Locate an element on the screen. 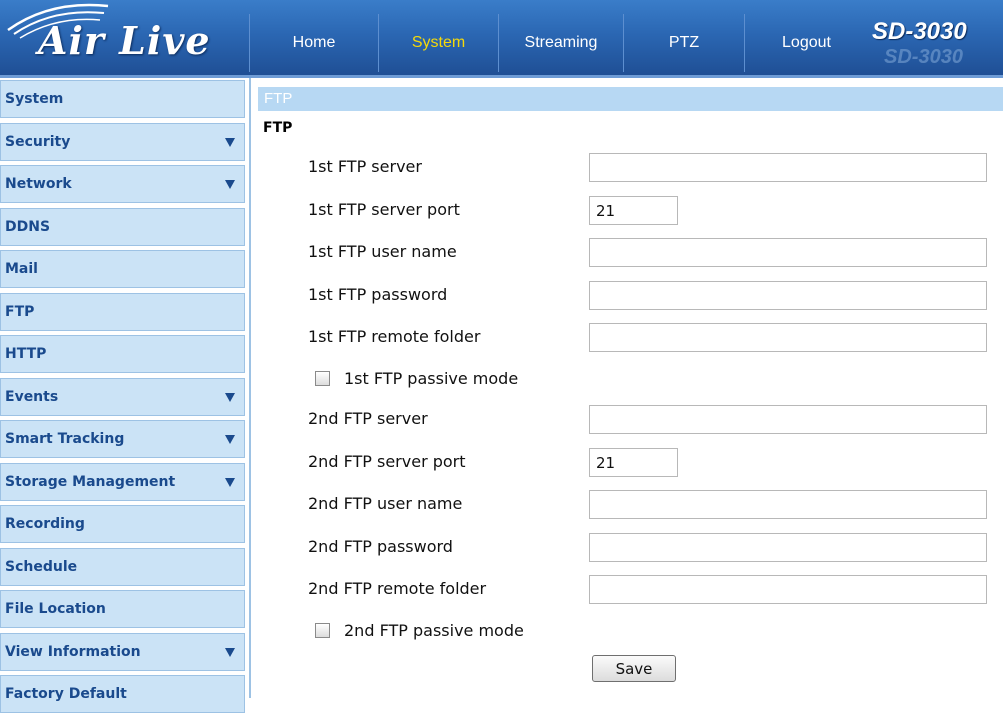  second-ftp-username-input is located at coordinates (788, 504).